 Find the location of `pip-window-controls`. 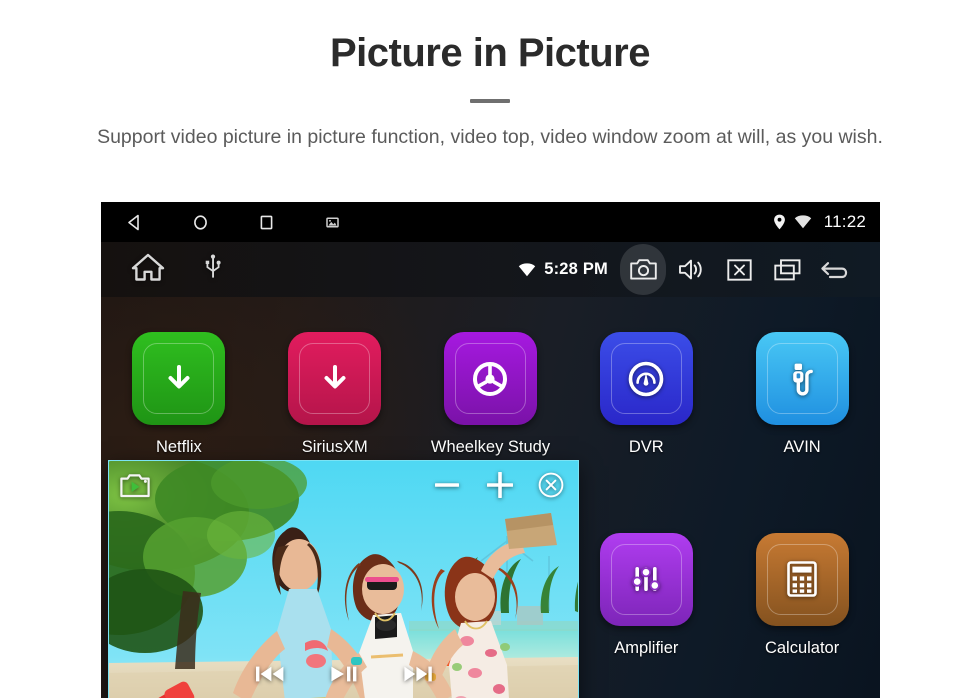

pip-window-controls is located at coordinates (498, 487).